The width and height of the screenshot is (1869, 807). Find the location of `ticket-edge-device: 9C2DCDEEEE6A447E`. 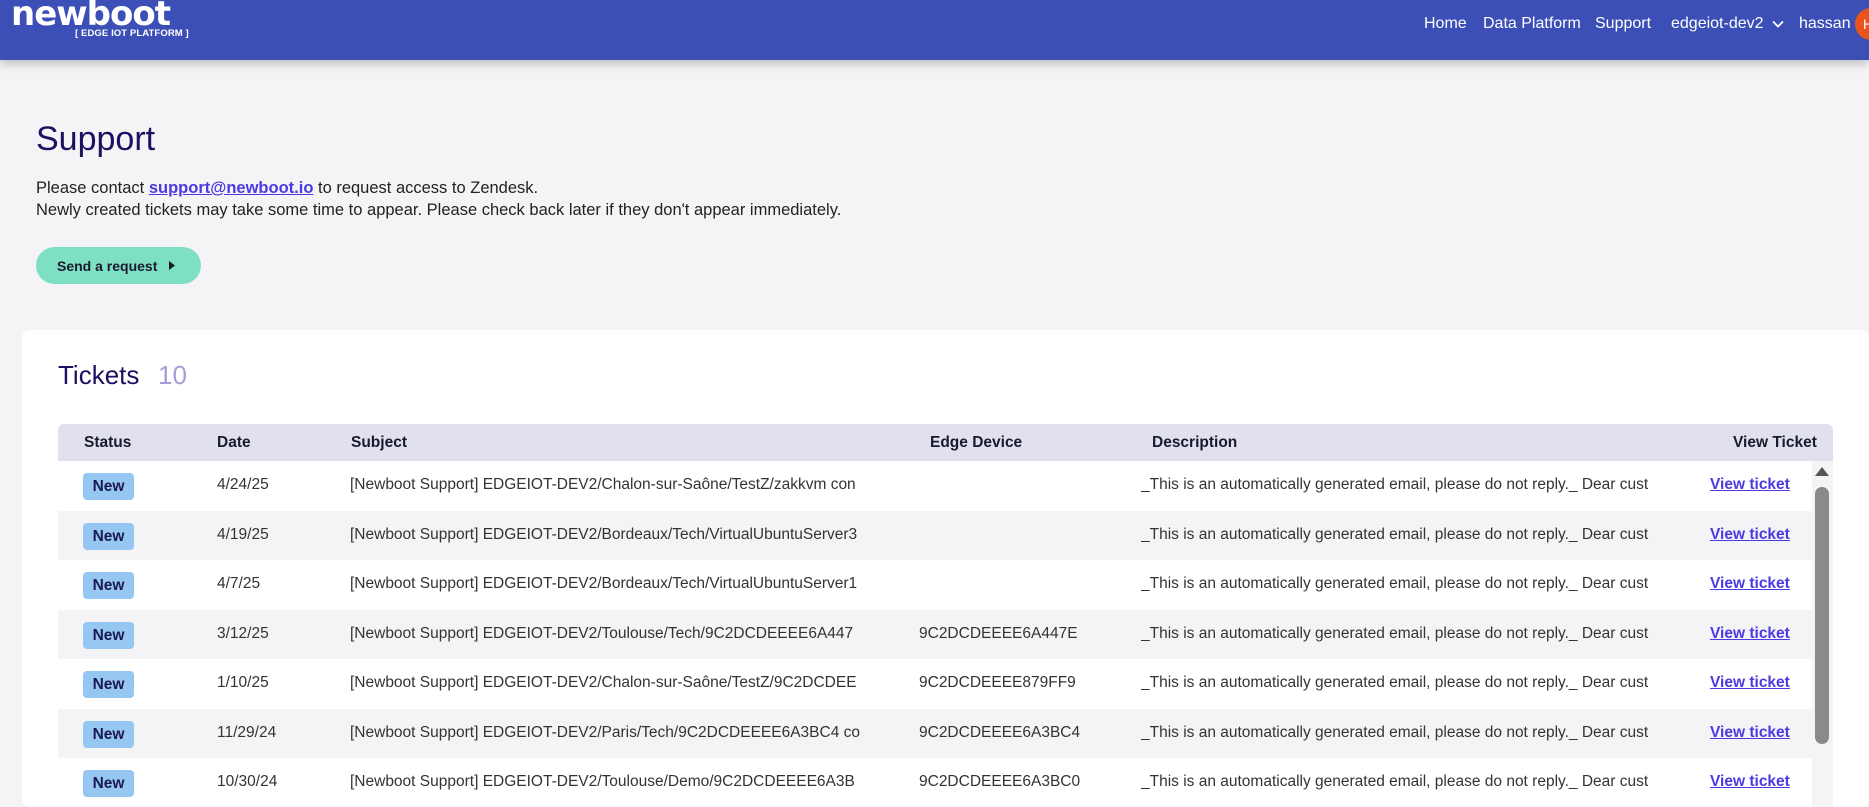

ticket-edge-device: 9C2DCDEEEE6A447E is located at coordinates (998, 633).